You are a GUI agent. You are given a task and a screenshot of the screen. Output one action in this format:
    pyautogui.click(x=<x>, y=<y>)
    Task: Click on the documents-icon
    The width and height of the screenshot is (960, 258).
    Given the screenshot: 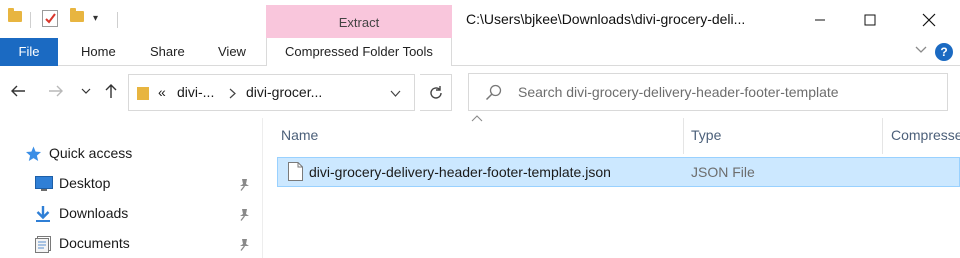 What is the action you would take?
    pyautogui.click(x=43, y=244)
    